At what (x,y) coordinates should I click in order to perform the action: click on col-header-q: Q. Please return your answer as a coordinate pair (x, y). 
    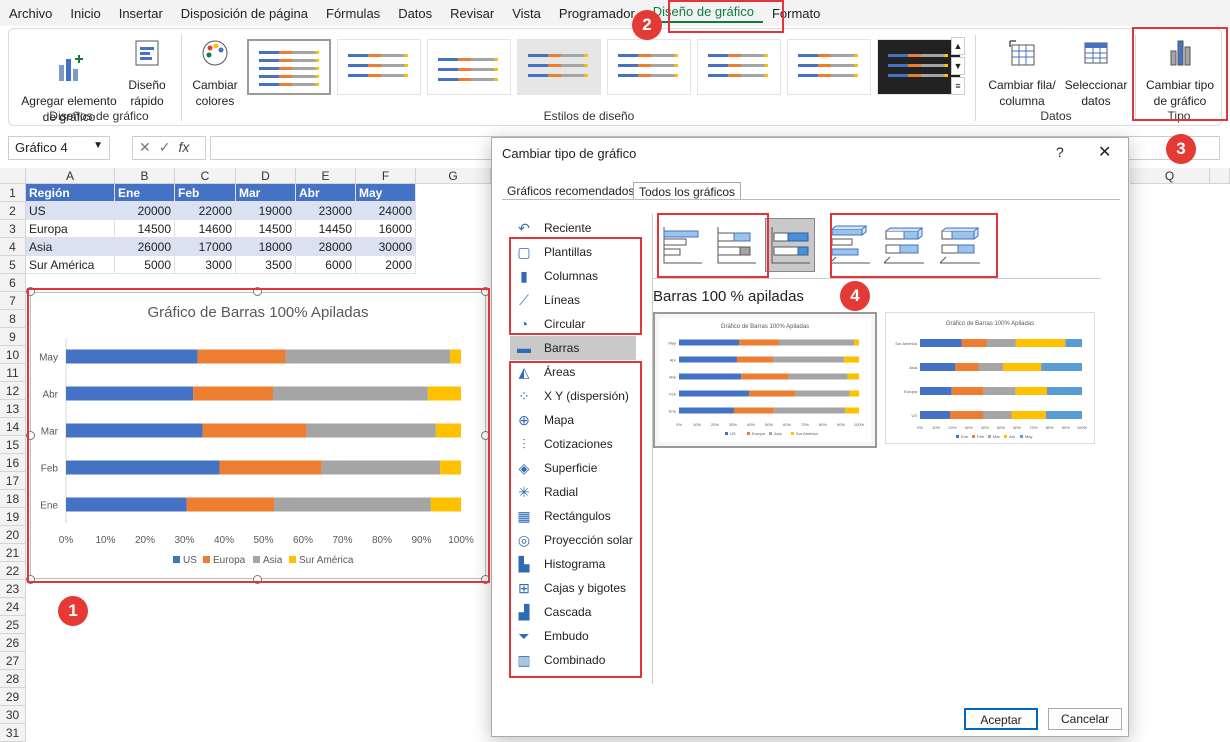
    Looking at the image, I should click on (1170, 176).